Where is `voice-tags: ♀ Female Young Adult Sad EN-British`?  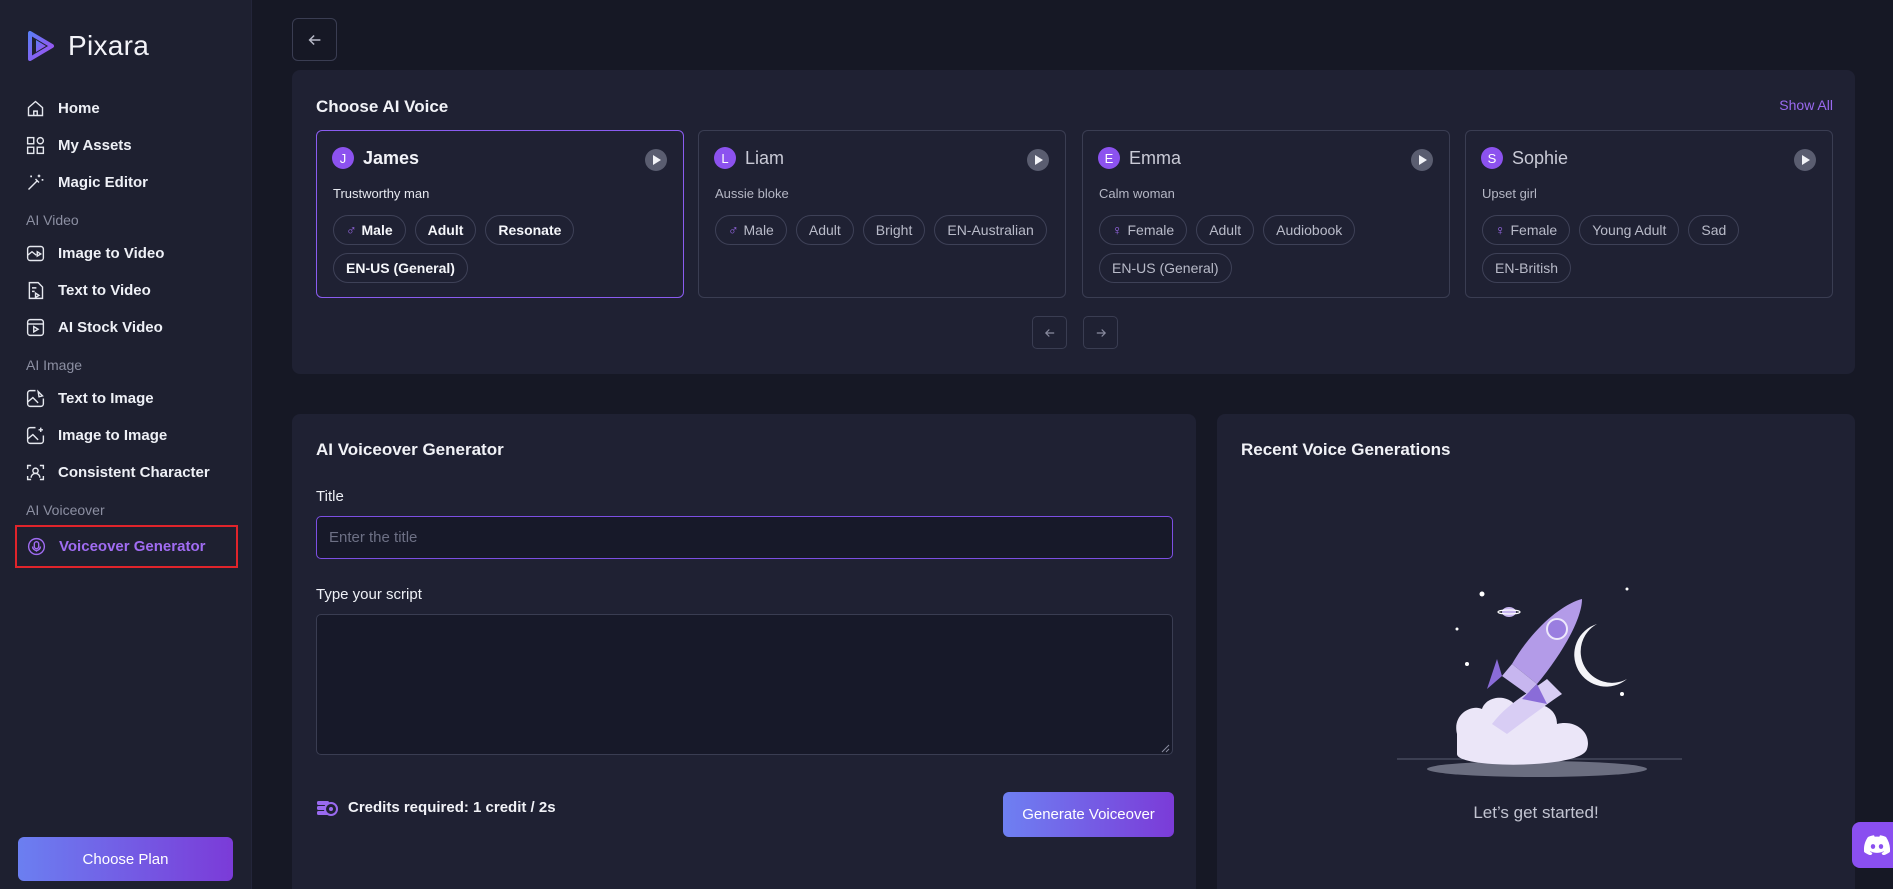 voice-tags: ♀ Female Young Adult Sad EN-British is located at coordinates (1652, 249).